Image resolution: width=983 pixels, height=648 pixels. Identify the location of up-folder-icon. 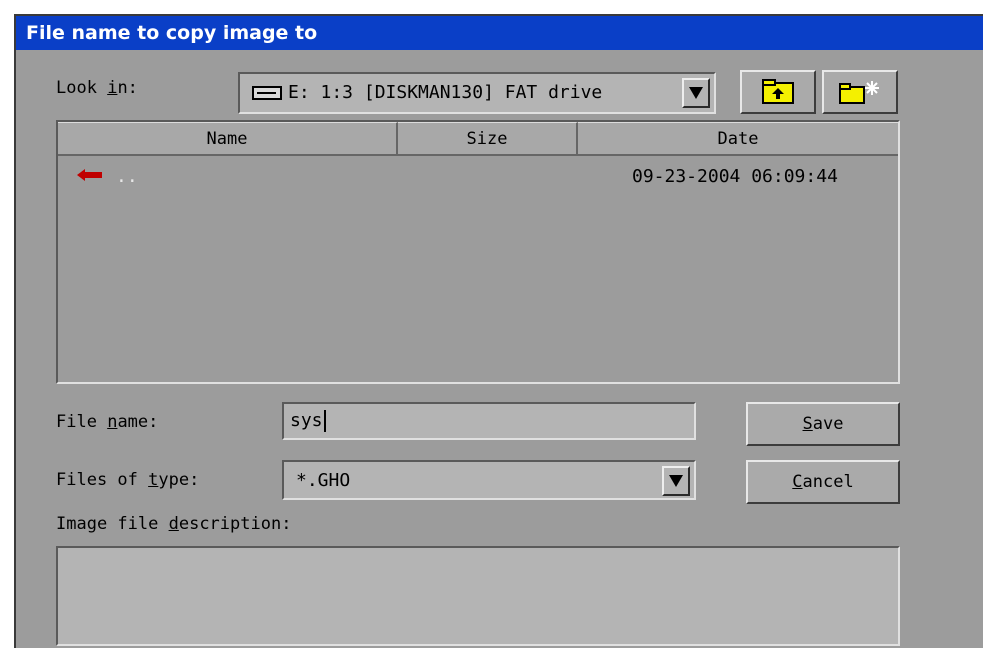
(778, 91).